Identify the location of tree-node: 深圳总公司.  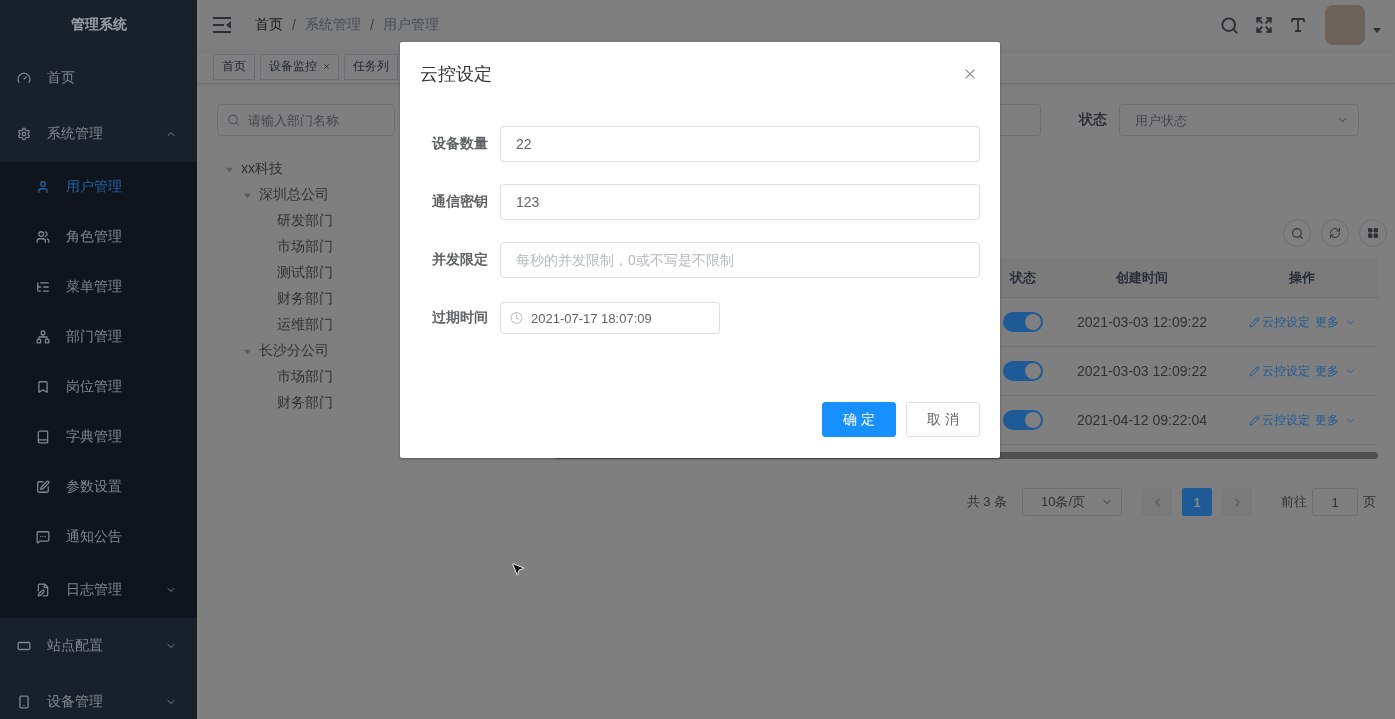
(282, 195).